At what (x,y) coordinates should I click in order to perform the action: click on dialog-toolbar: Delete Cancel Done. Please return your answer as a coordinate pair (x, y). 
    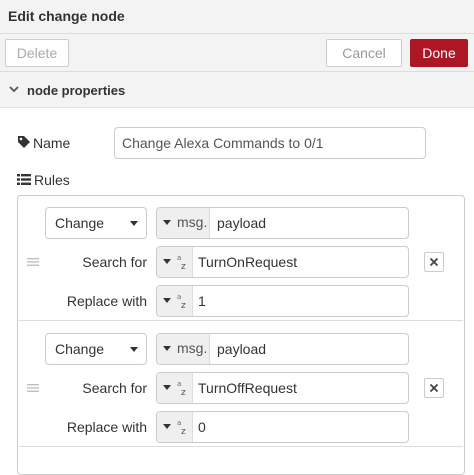
    Looking at the image, I should click on (237, 53).